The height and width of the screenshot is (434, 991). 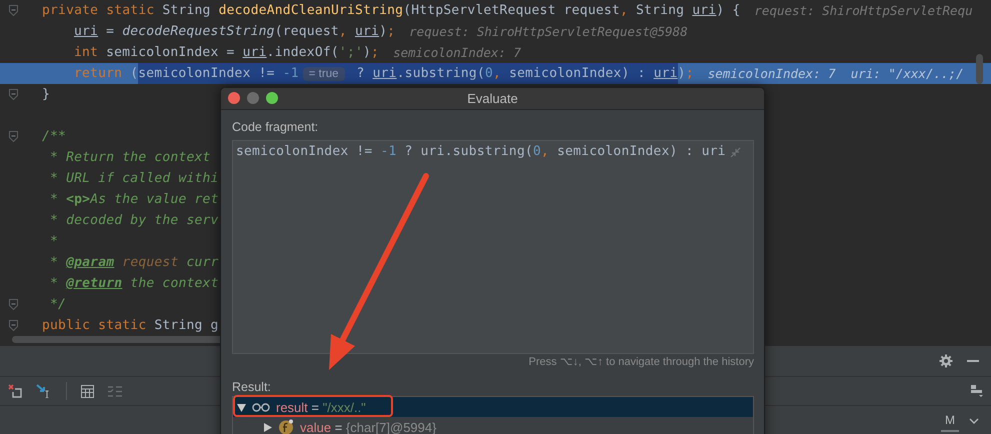 I want to click on close-window-button, so click(x=234, y=98).